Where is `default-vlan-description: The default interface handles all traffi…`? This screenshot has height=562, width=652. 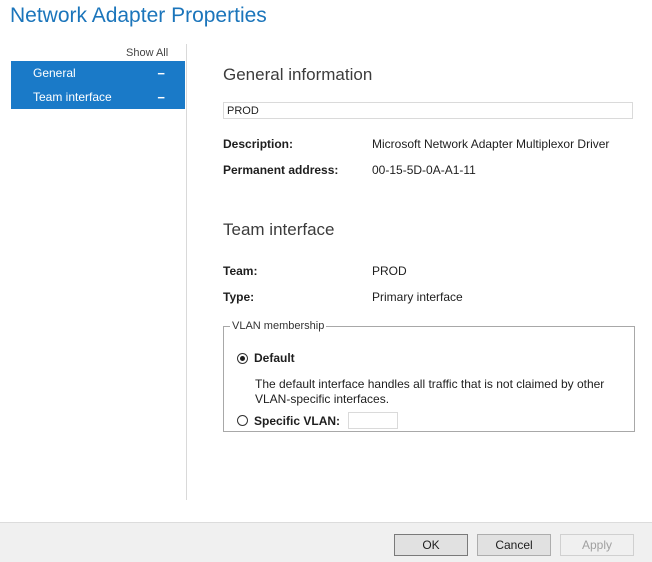 default-vlan-description: The default interface handles all traffi… is located at coordinates (430, 391).